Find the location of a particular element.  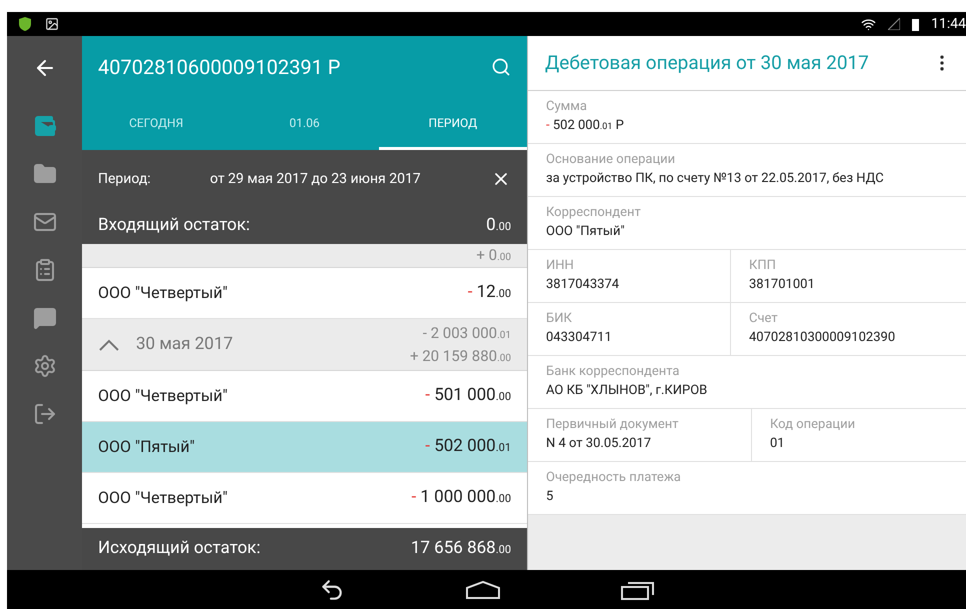

field-value: 40702810300009102390 is located at coordinates (822, 338).